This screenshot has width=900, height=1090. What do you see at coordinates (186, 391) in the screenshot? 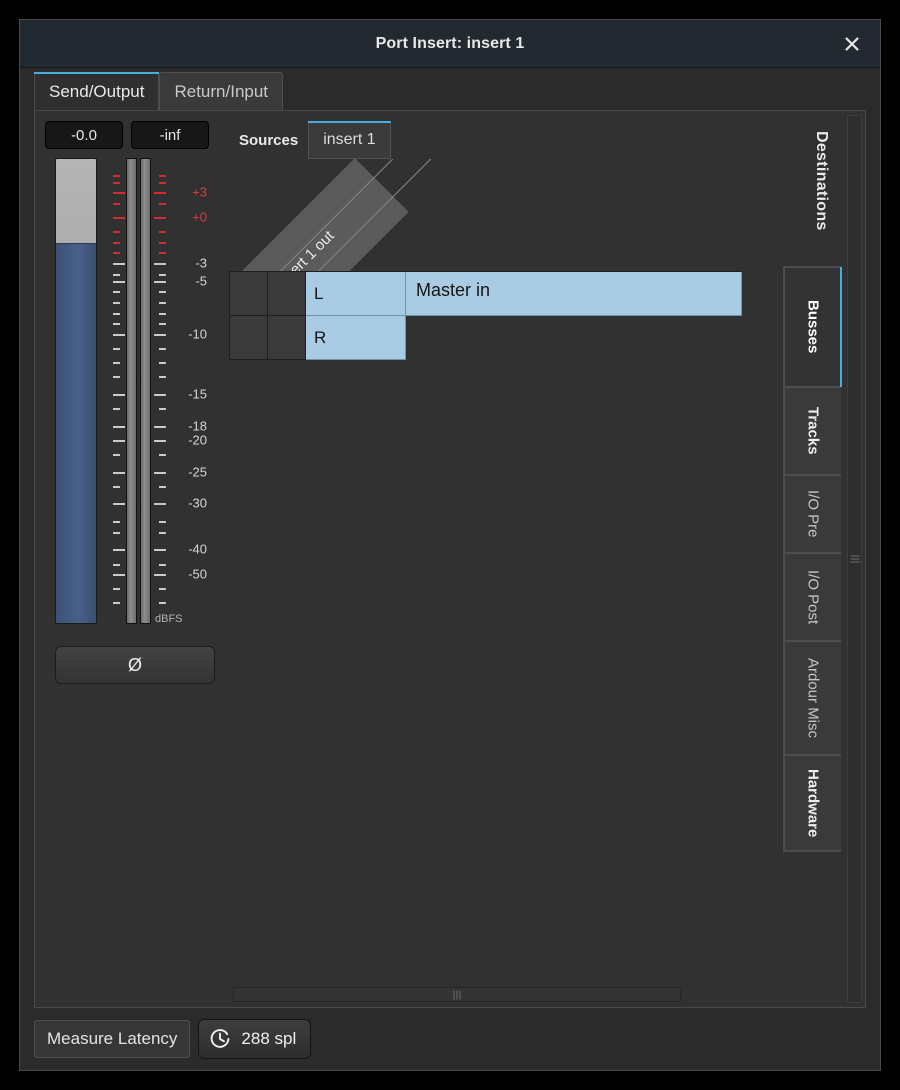
I see `meter-scale-labels: +3 +0 -3 -5 -10 -15 -18 -20 -25 -30 -40 -50` at bounding box center [186, 391].